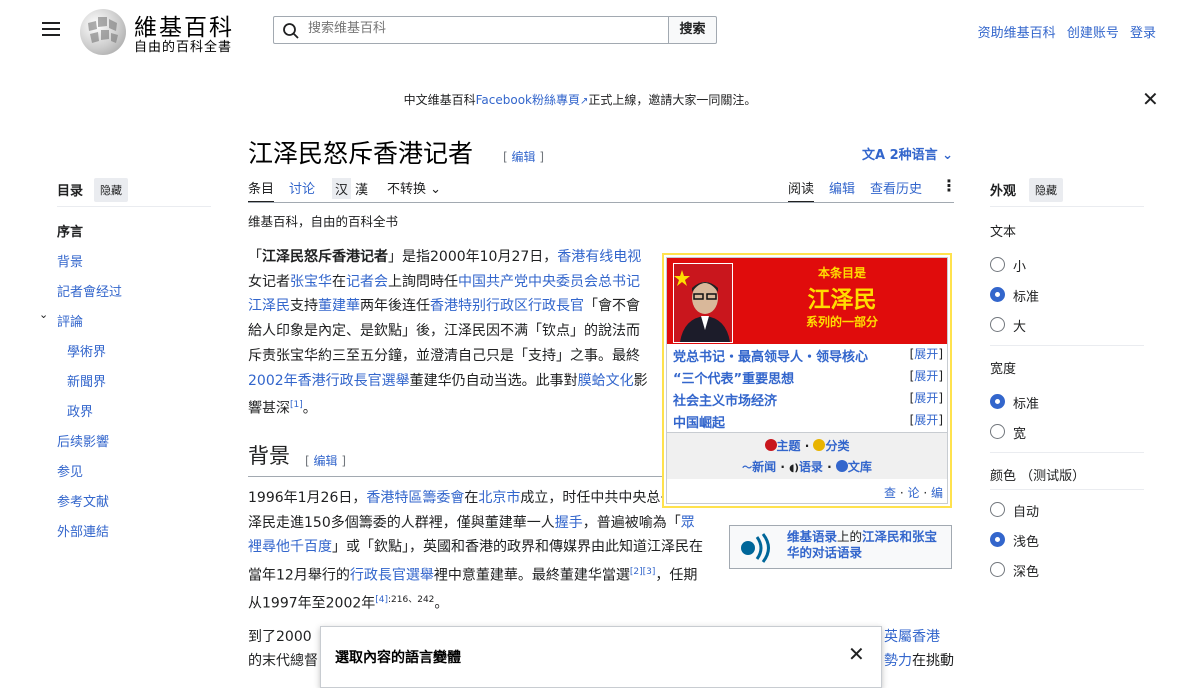  What do you see at coordinates (296, 405) in the screenshot?
I see `reference-link: [1]` at bounding box center [296, 405].